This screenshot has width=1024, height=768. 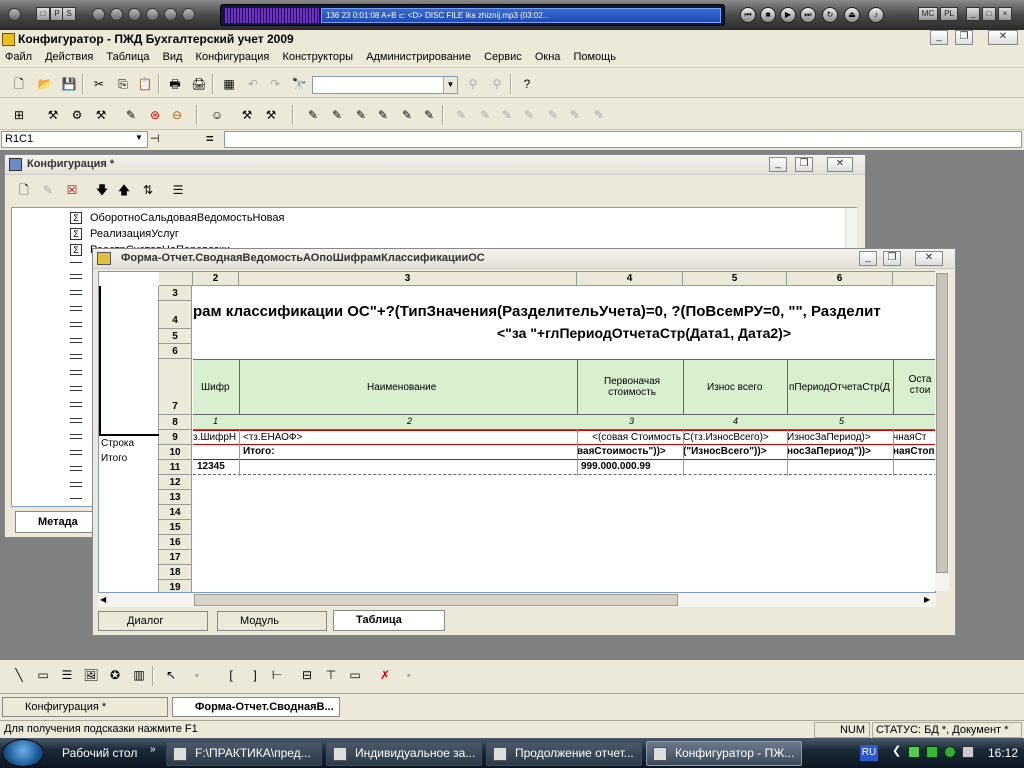 I want to click on search-combo: ▼, so click(x=385, y=85).